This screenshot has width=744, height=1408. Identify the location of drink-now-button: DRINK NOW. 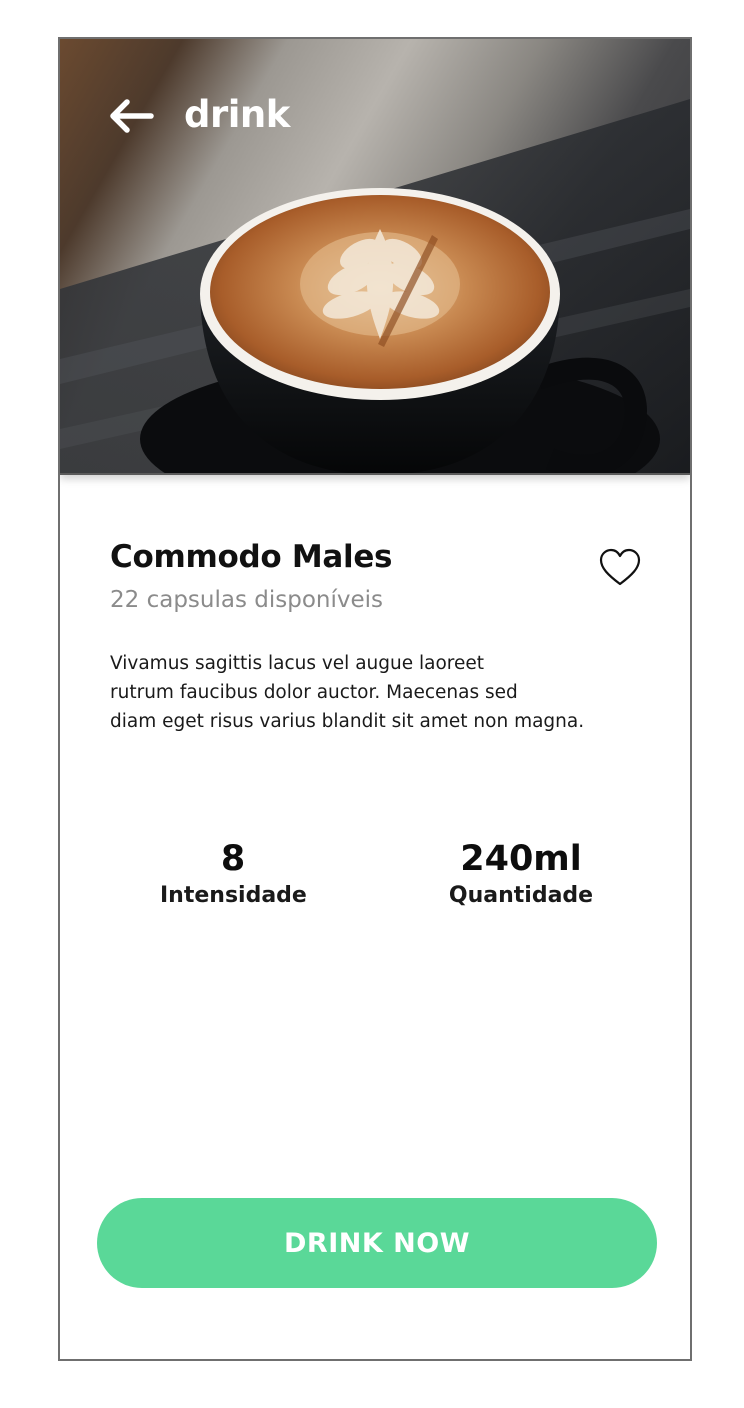
(377, 1243).